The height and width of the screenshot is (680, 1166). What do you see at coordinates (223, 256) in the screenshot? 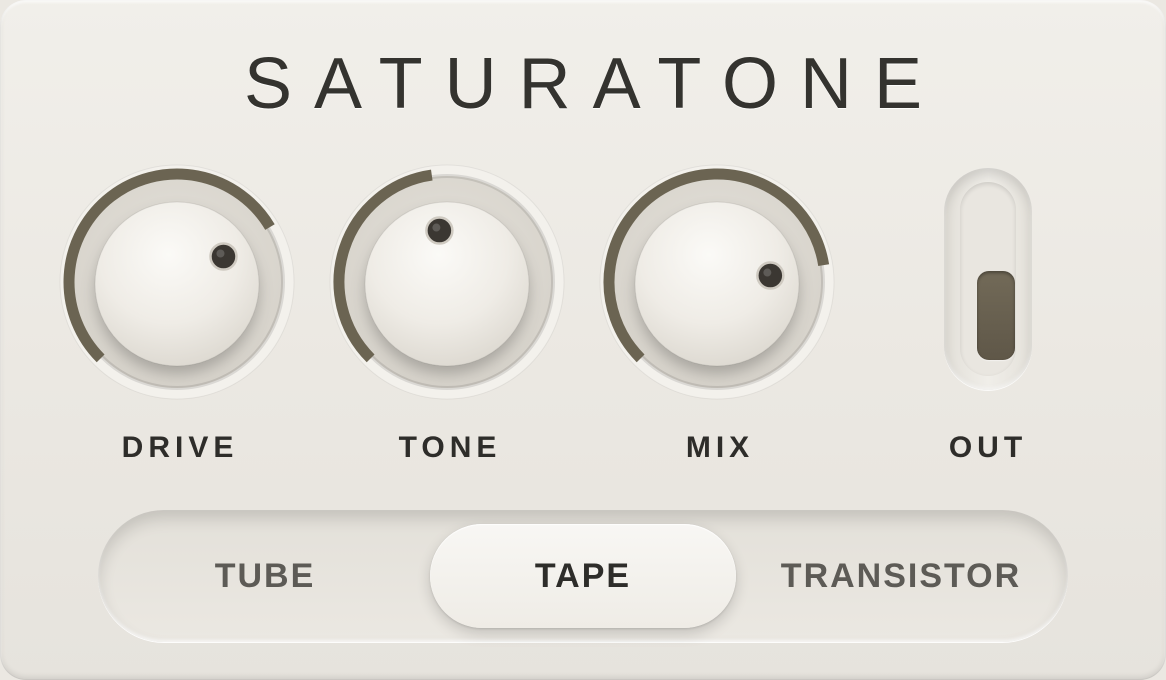
I see `drive-indicator` at bounding box center [223, 256].